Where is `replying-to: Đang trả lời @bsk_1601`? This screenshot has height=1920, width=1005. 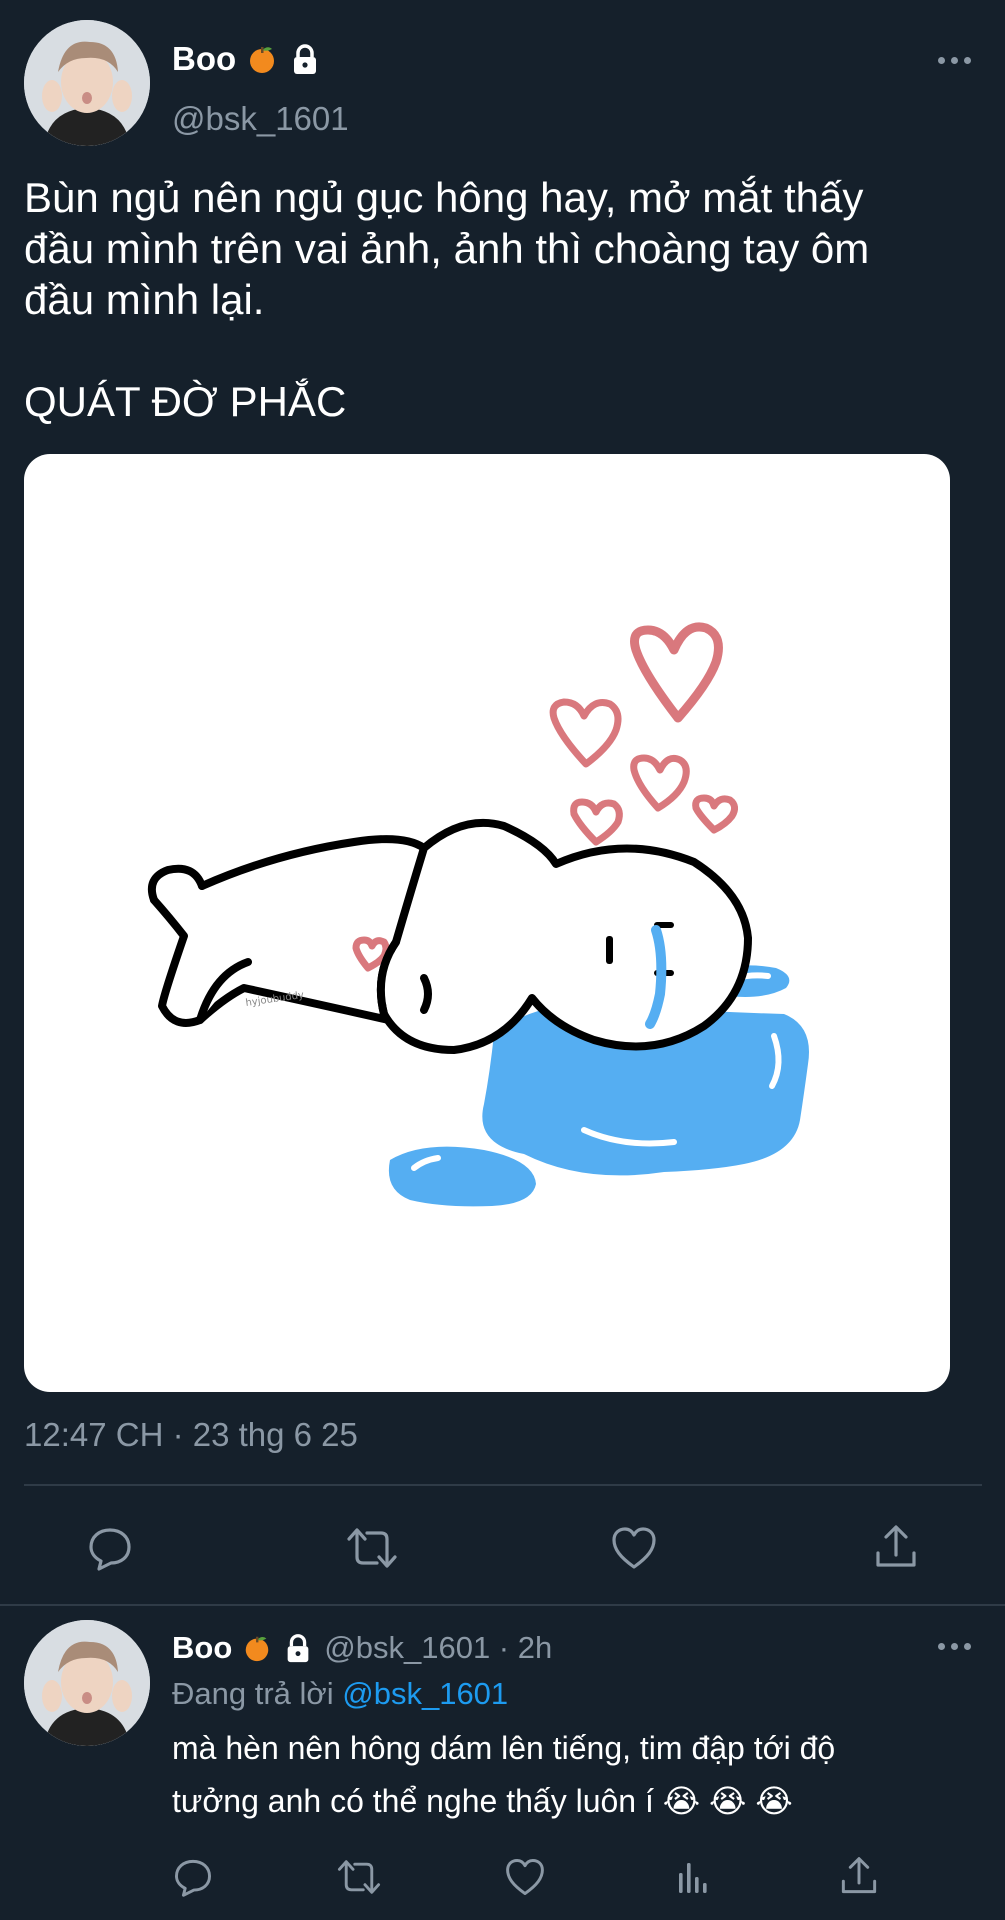 replying-to: Đang trả lời @bsk_1601 is located at coordinates (340, 1694).